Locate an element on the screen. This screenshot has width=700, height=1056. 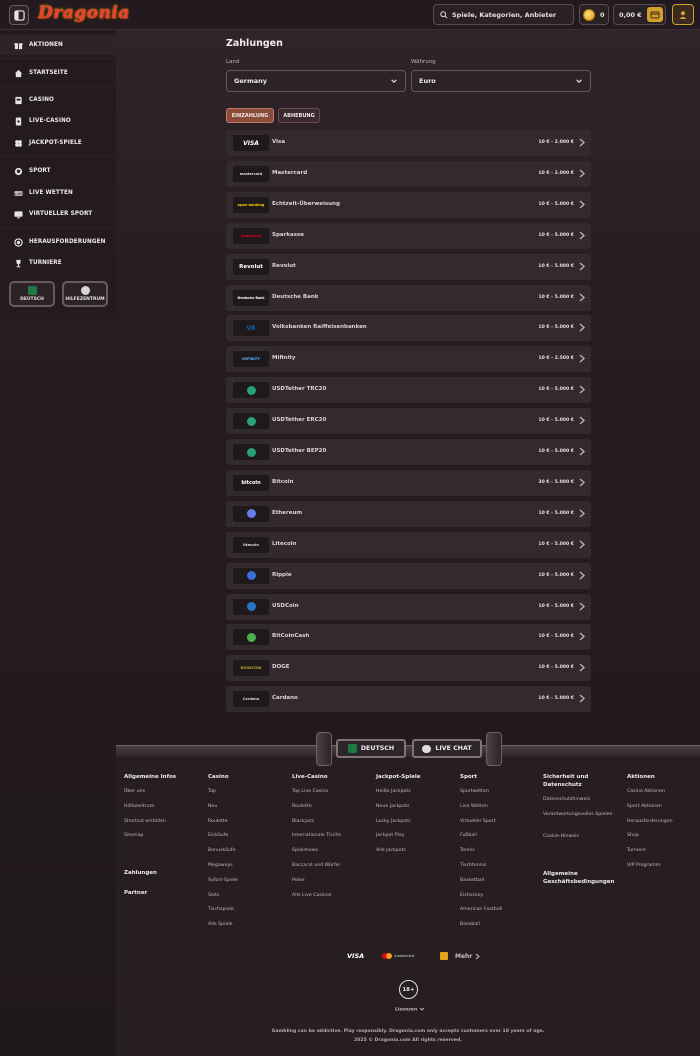
sidebar-item-aktionen: AKTIONEN is located at coordinates (58, 45).